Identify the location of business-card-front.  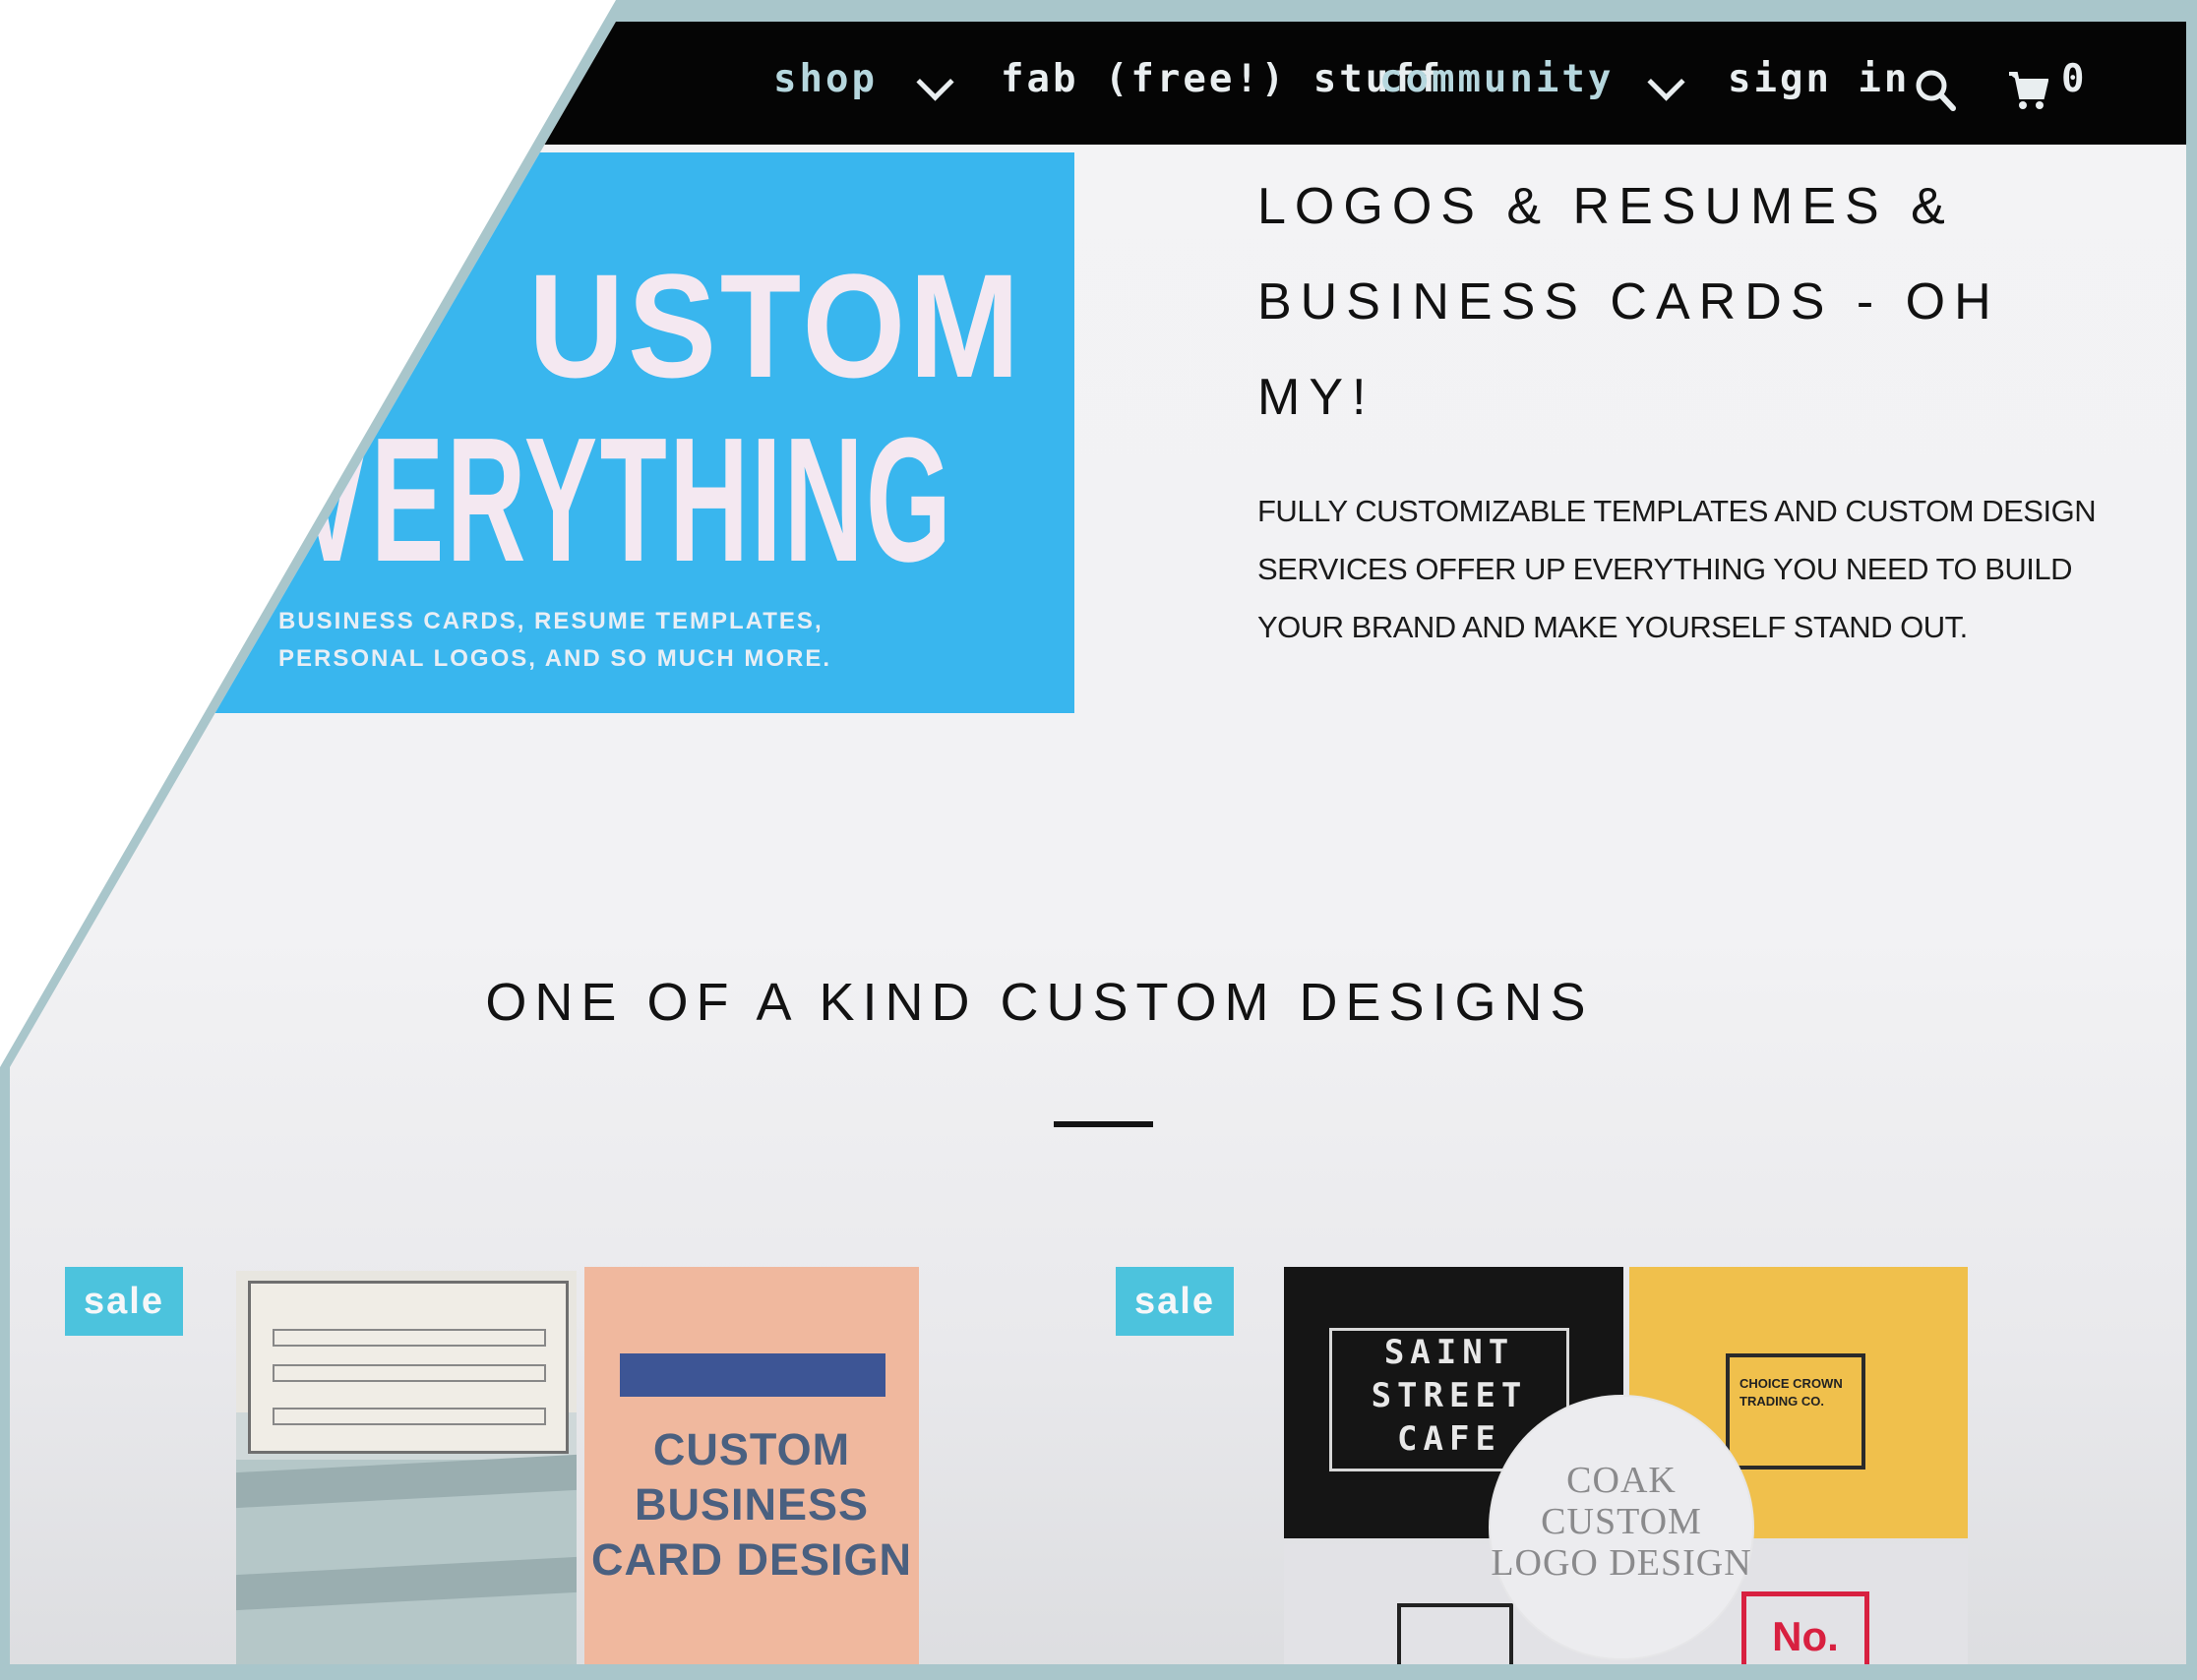
(408, 1367).